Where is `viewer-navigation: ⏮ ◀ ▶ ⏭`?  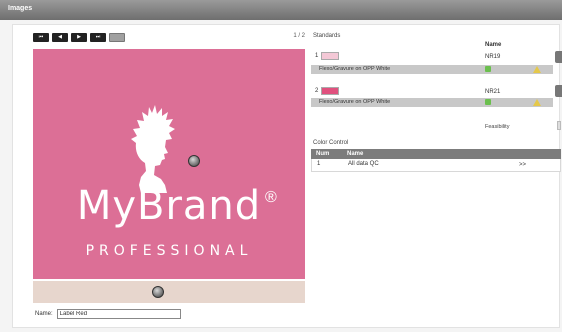
viewer-navigation: ⏮ ◀ ▶ ⏭ is located at coordinates (79, 38).